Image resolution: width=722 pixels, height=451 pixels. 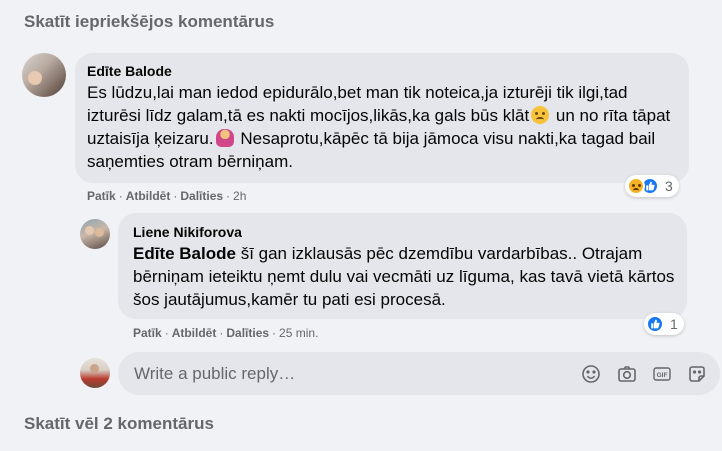 What do you see at coordinates (119, 424) in the screenshot?
I see `view-more-comments-link: Skatīt vēl 2 komentārus` at bounding box center [119, 424].